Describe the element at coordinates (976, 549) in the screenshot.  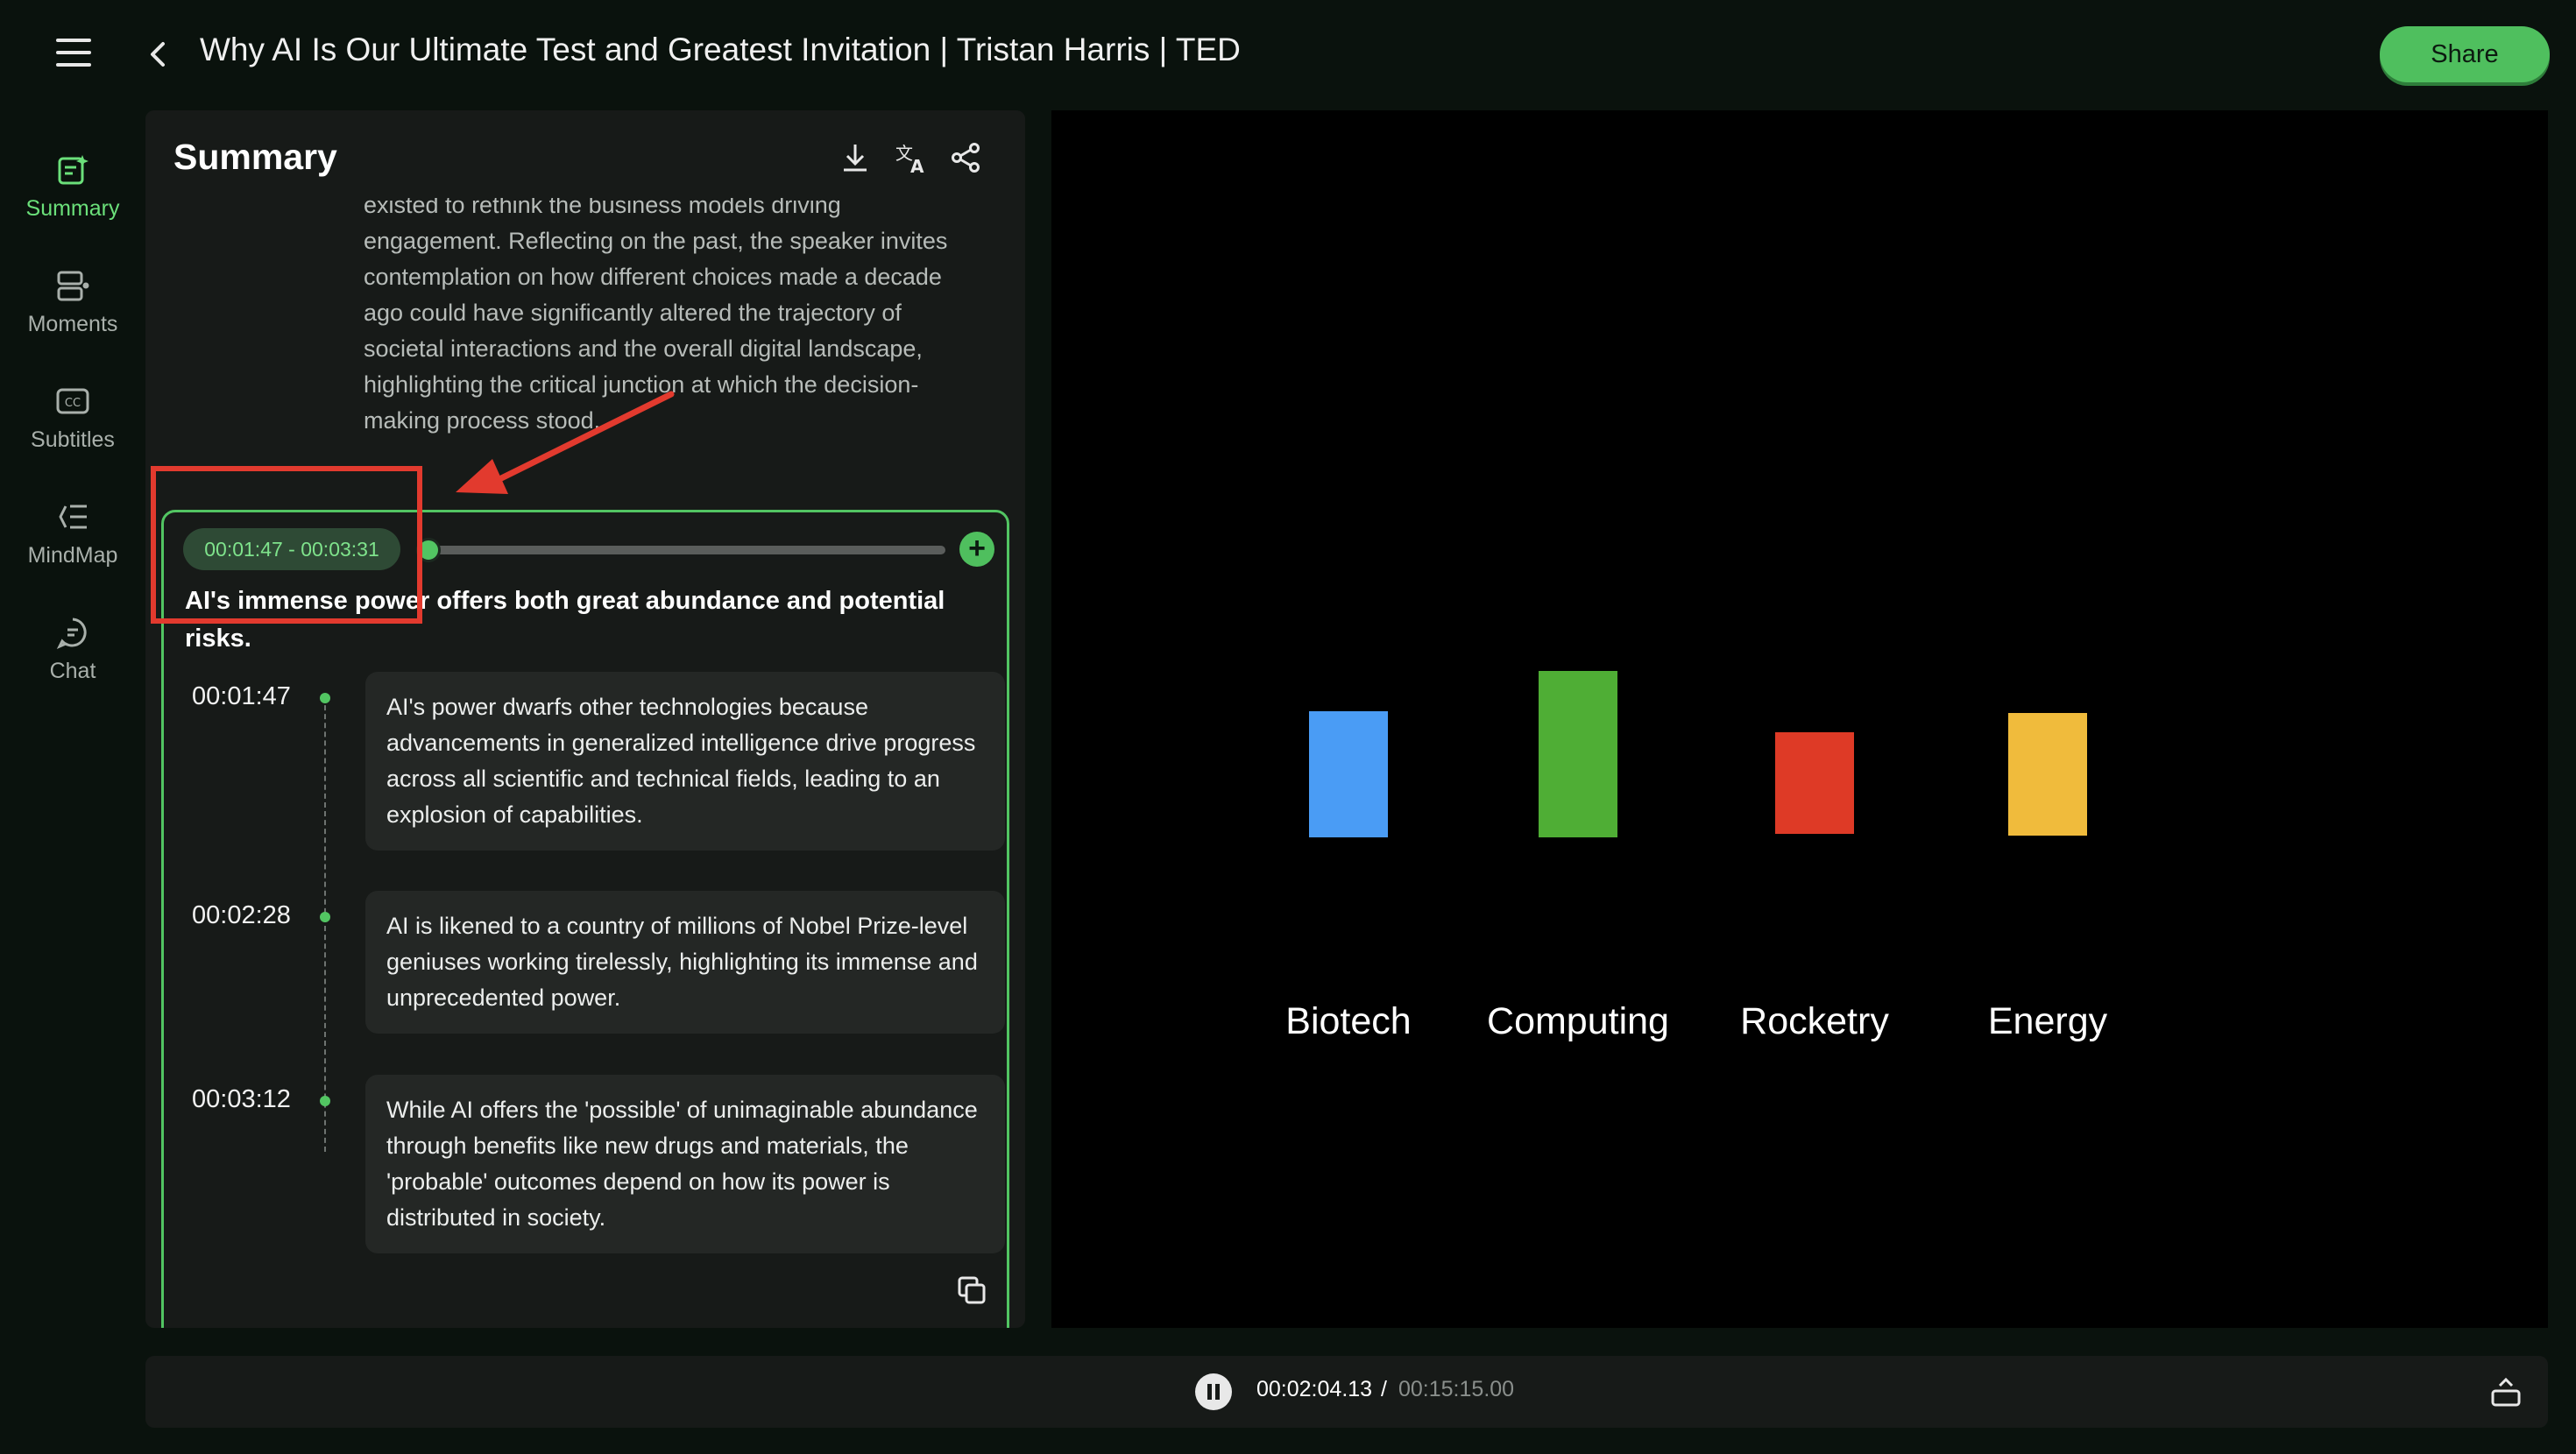
I see `add-button: +` at that location.